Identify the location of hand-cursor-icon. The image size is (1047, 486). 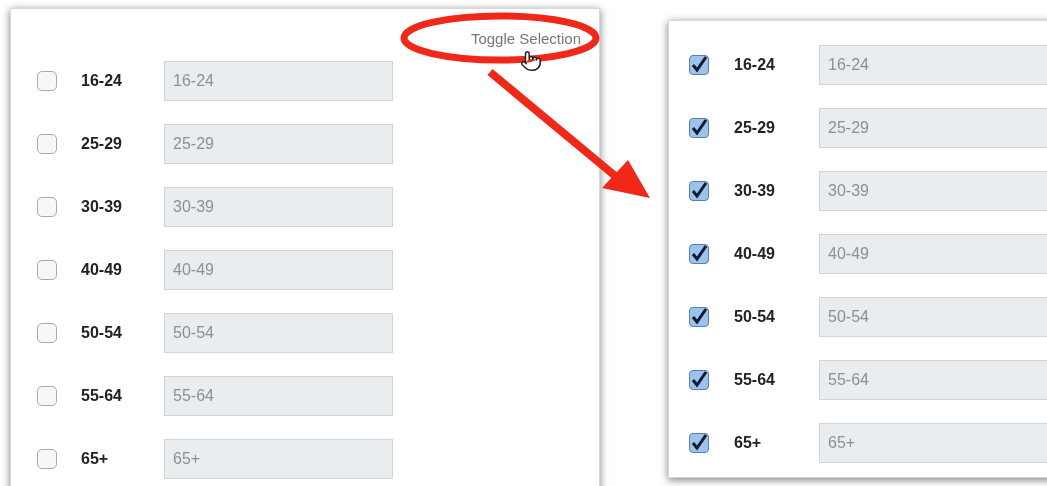
(531, 61).